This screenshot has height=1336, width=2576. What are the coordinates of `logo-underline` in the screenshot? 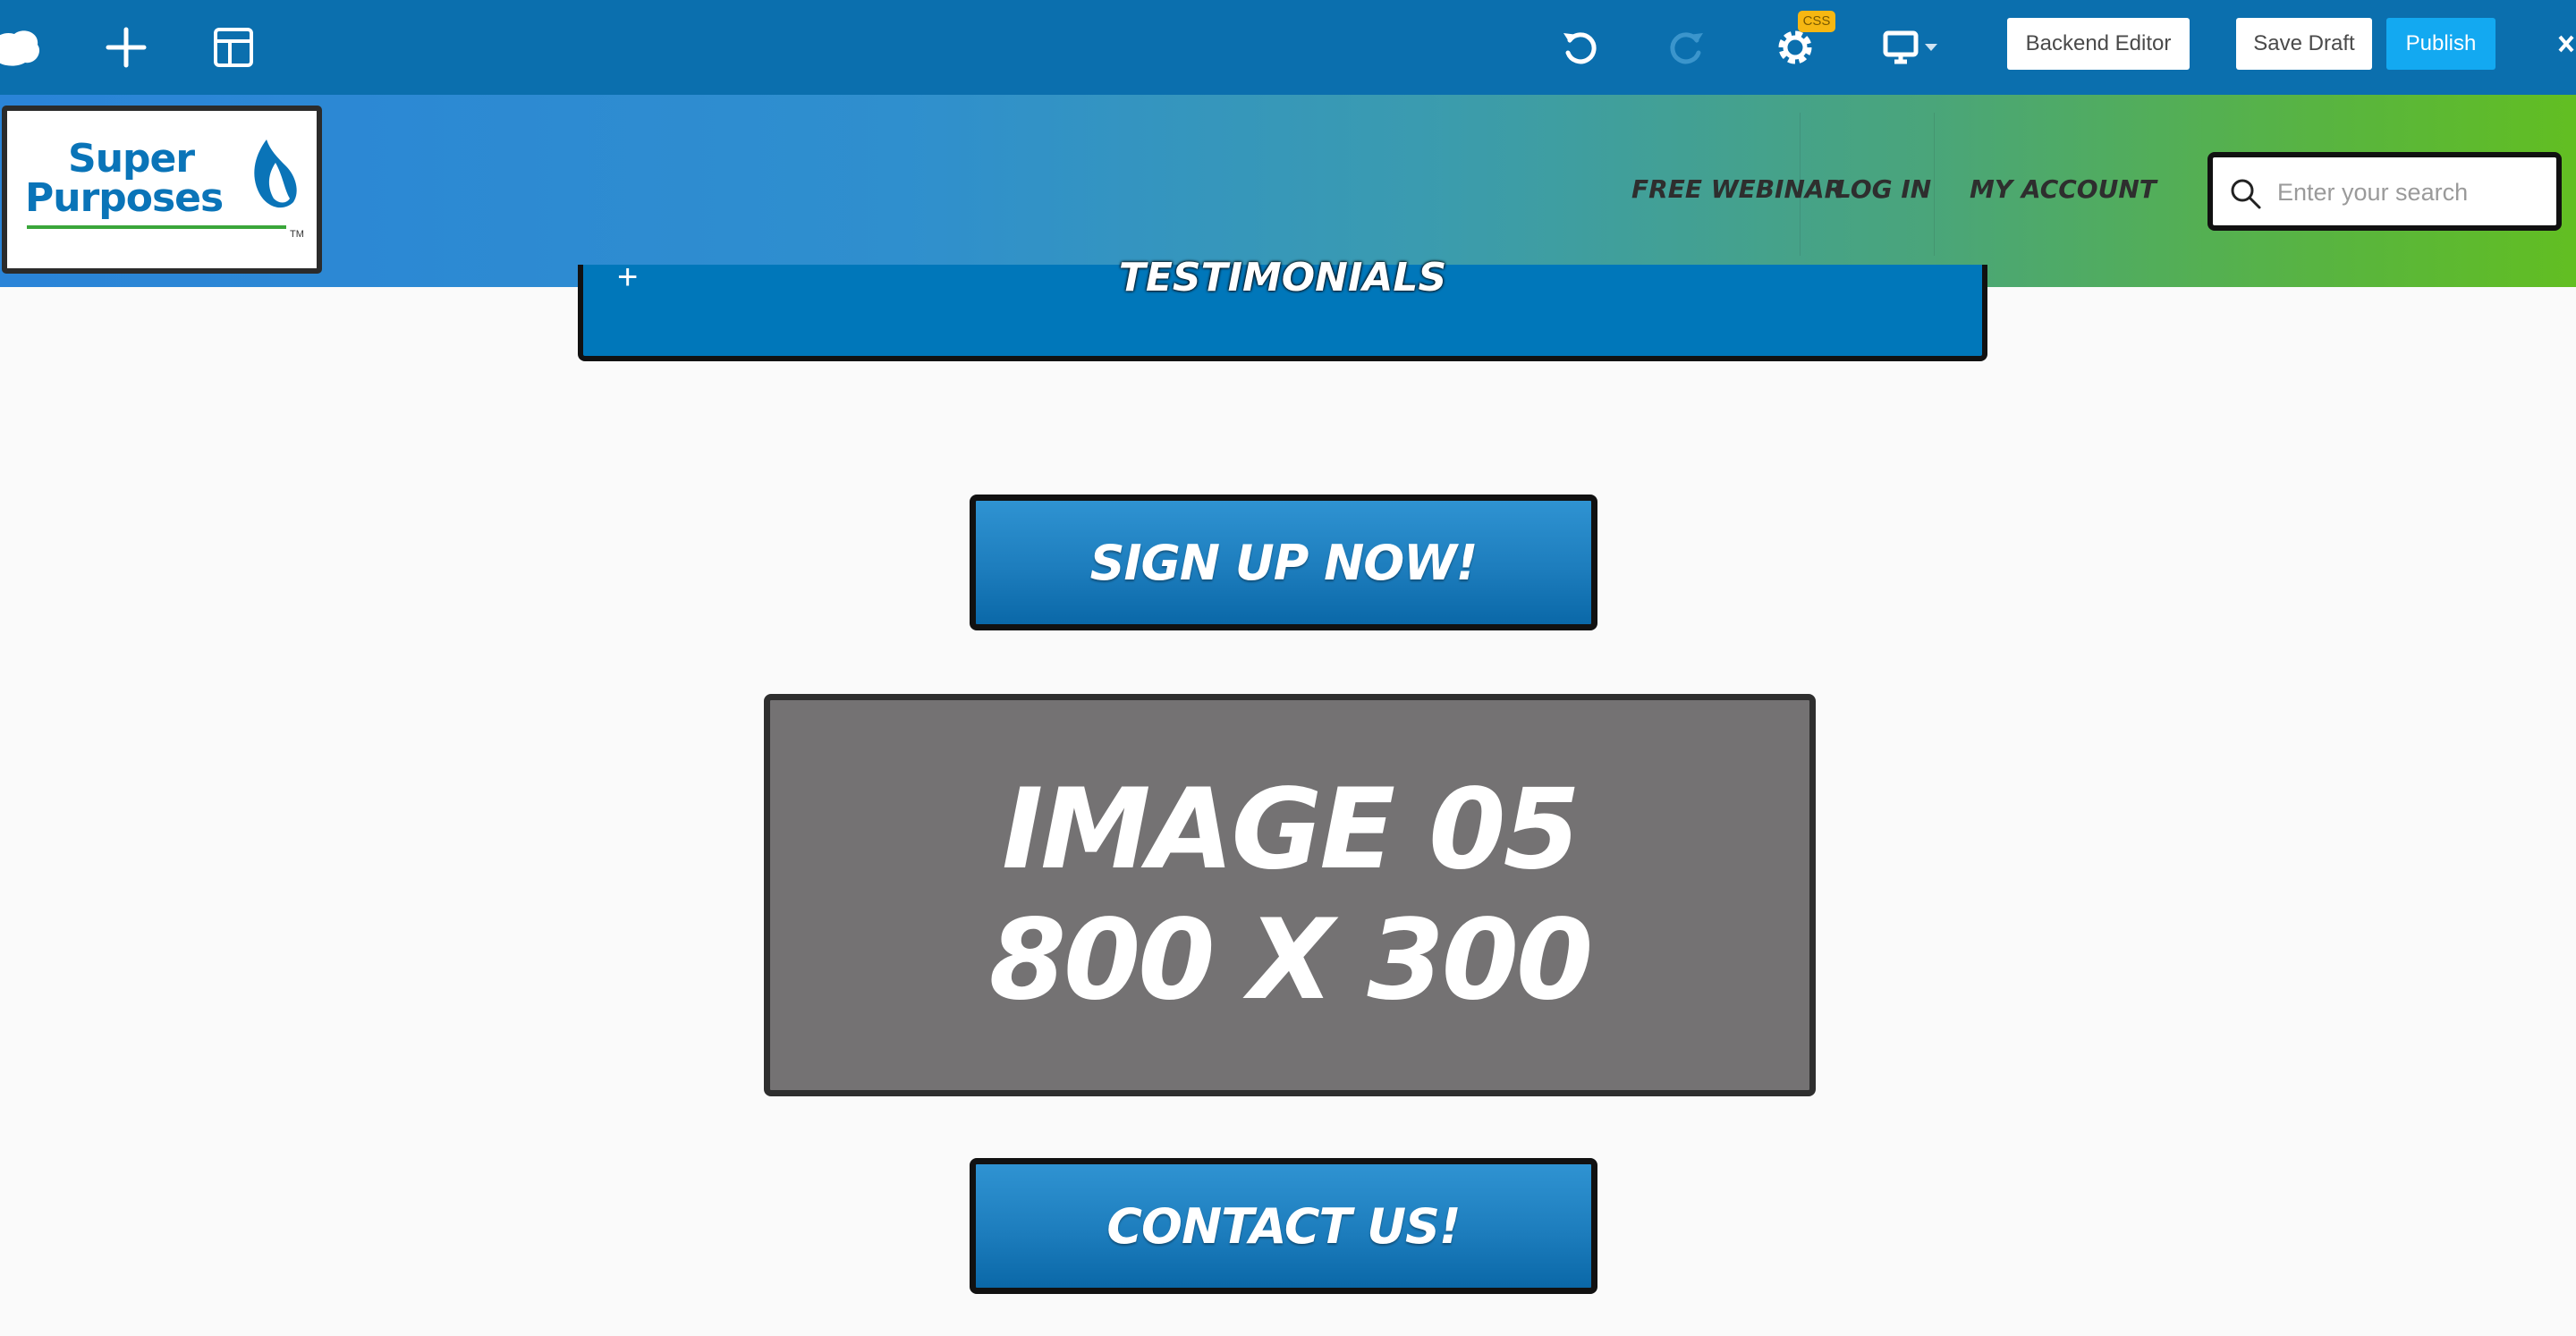 It's located at (156, 227).